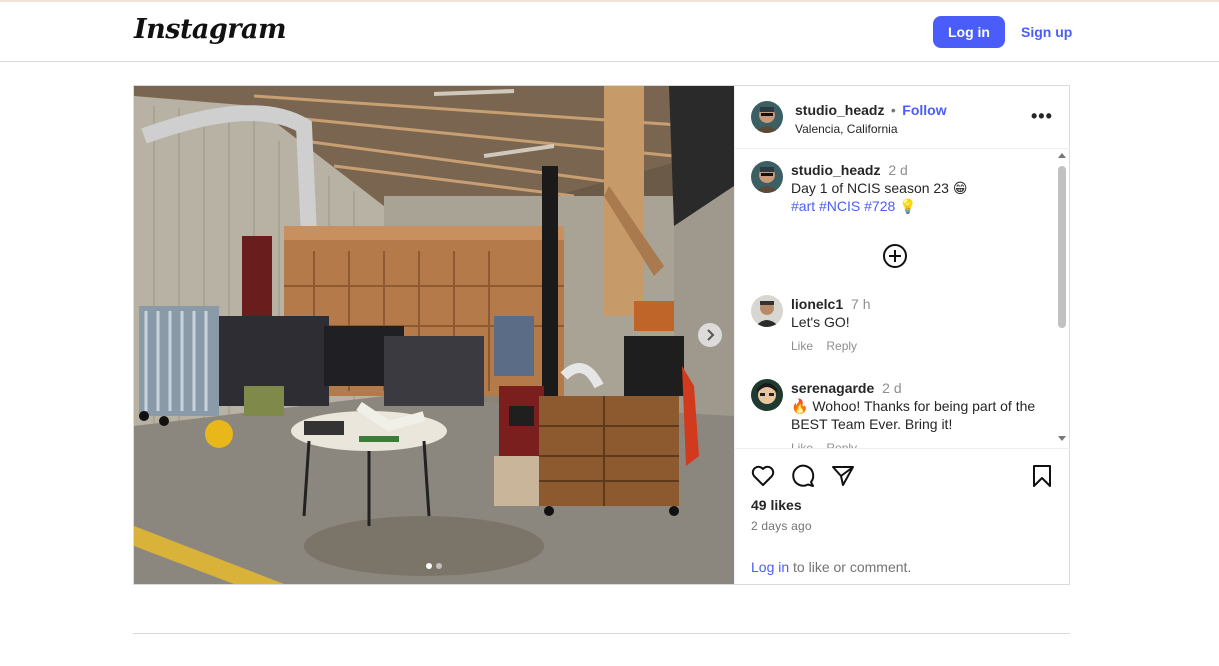 Image resolution: width=1219 pixels, height=666 pixels. I want to click on top-navbar: Instagram Log in Sign up, so click(609, 32).